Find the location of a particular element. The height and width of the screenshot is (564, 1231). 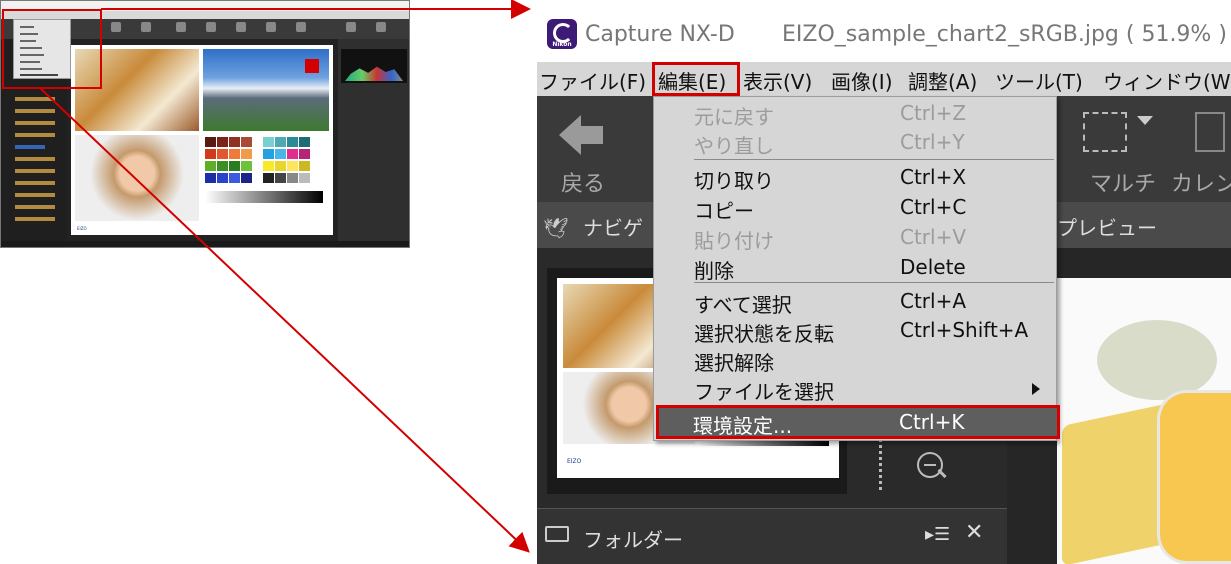

close-icon: ✕ is located at coordinates (974, 532).